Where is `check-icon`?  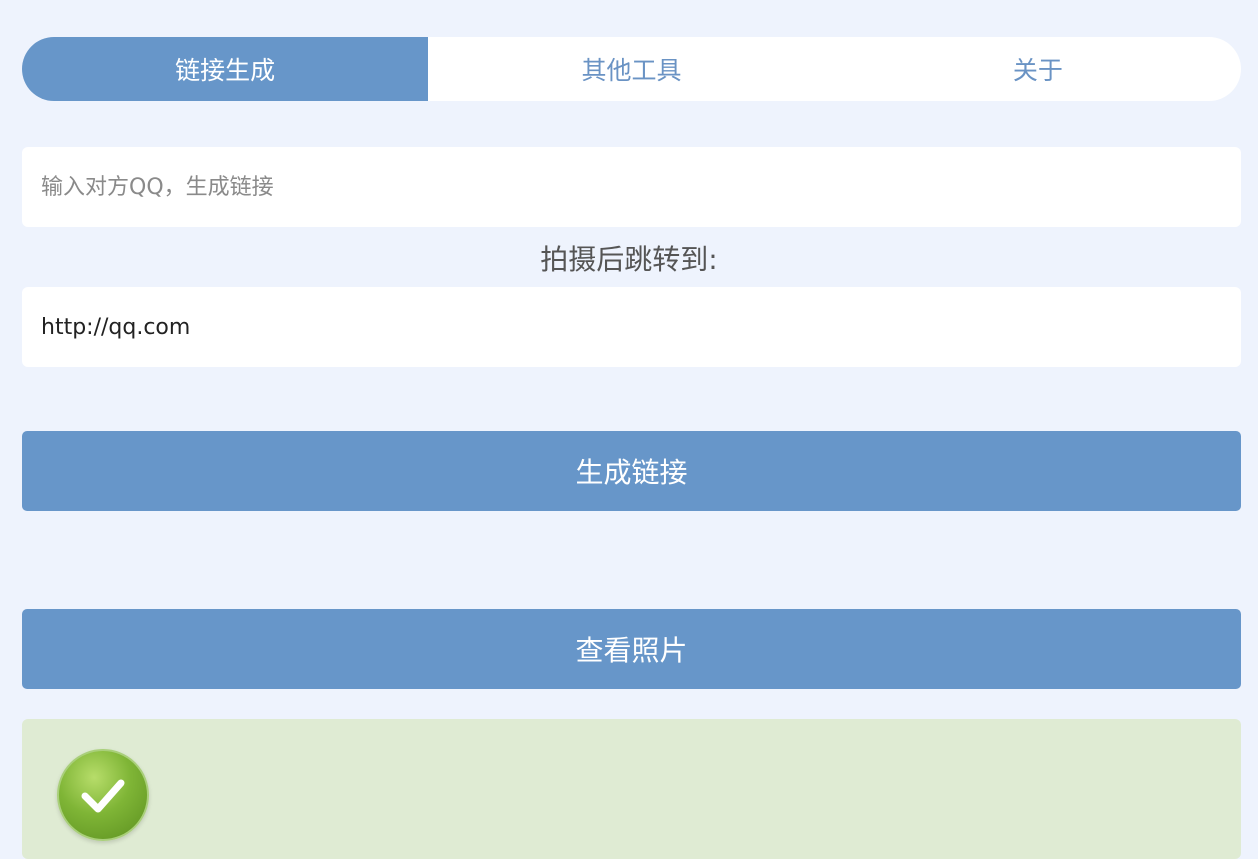
check-icon is located at coordinates (103, 795).